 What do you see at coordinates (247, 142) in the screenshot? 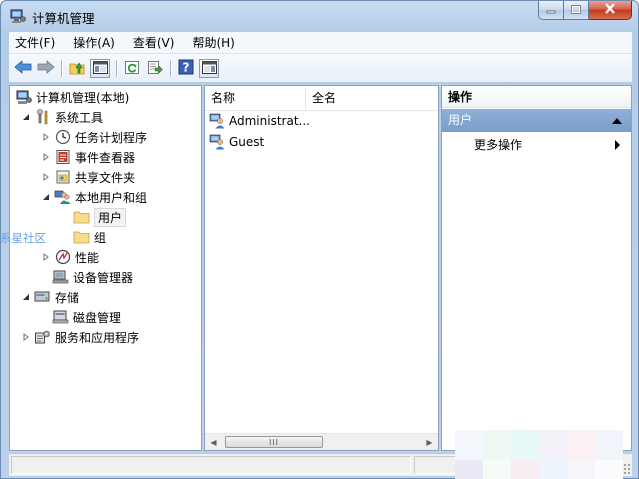
I see `user-name: Guest` at bounding box center [247, 142].